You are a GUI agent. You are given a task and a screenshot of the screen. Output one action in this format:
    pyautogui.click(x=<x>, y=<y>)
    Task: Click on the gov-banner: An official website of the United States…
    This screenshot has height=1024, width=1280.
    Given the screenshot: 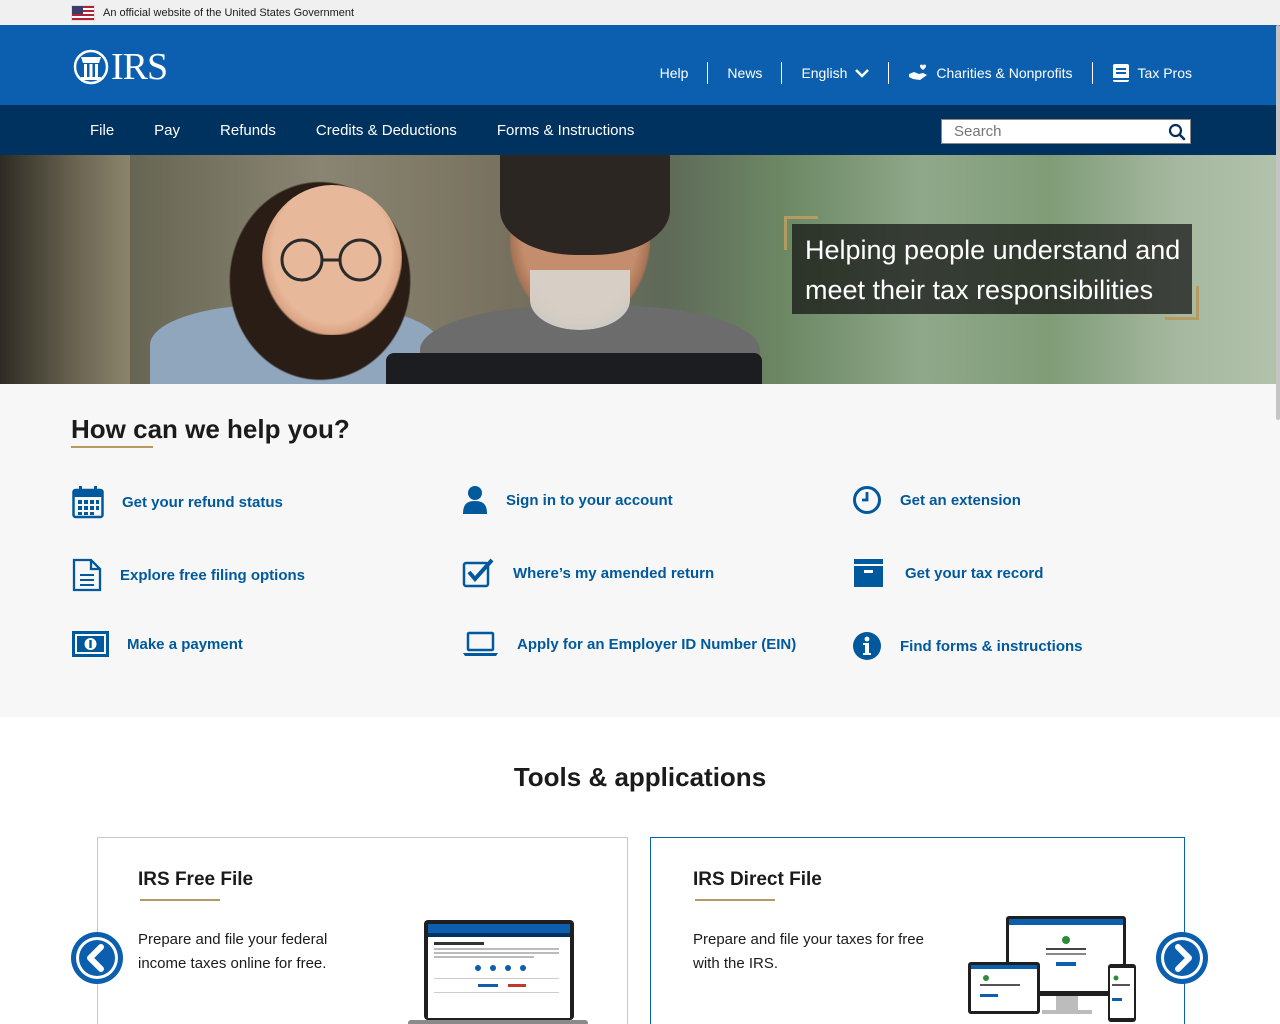 What is the action you would take?
    pyautogui.click(x=640, y=12)
    